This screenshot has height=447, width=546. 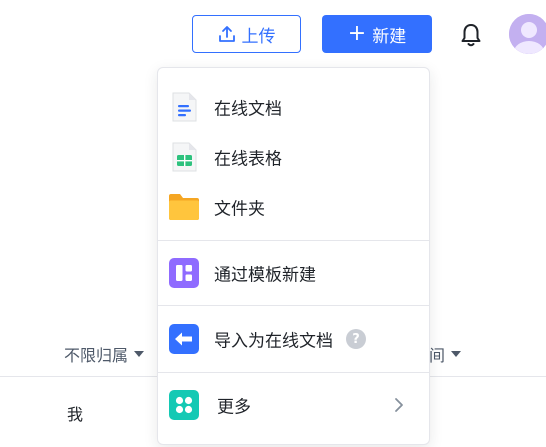 I want to click on menu-item-label: 文件夹, so click(x=239, y=209).